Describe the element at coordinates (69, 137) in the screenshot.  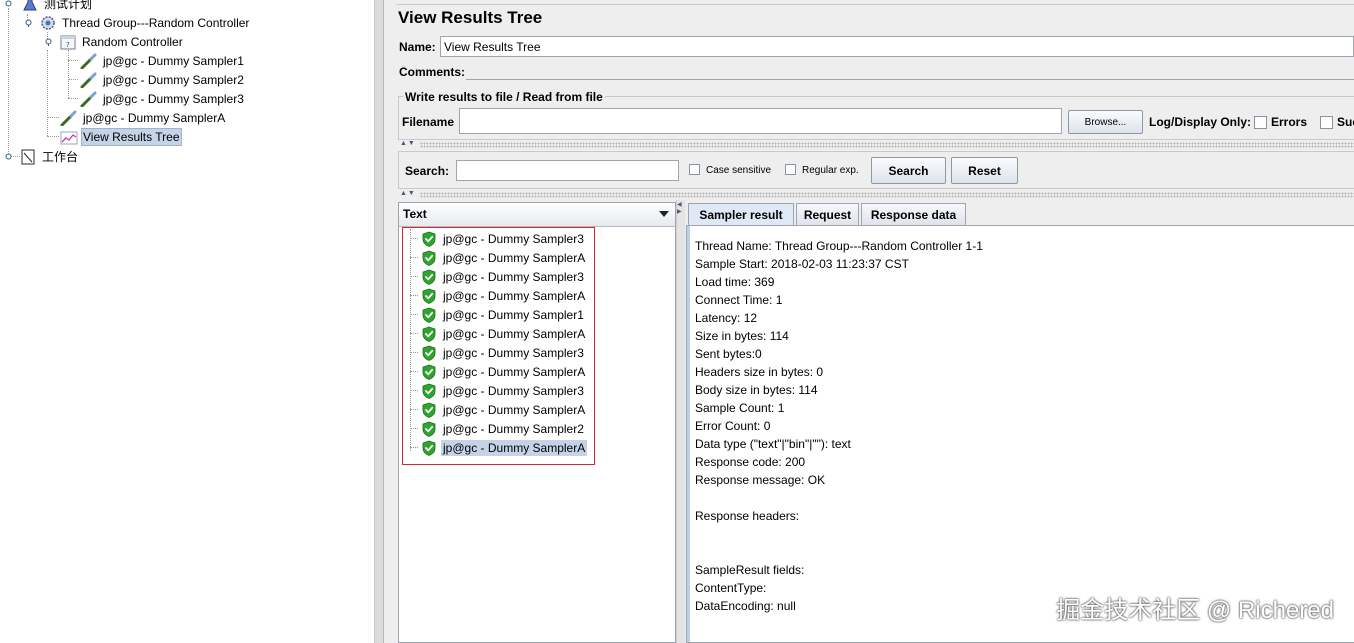
I see `chart-icon` at that location.